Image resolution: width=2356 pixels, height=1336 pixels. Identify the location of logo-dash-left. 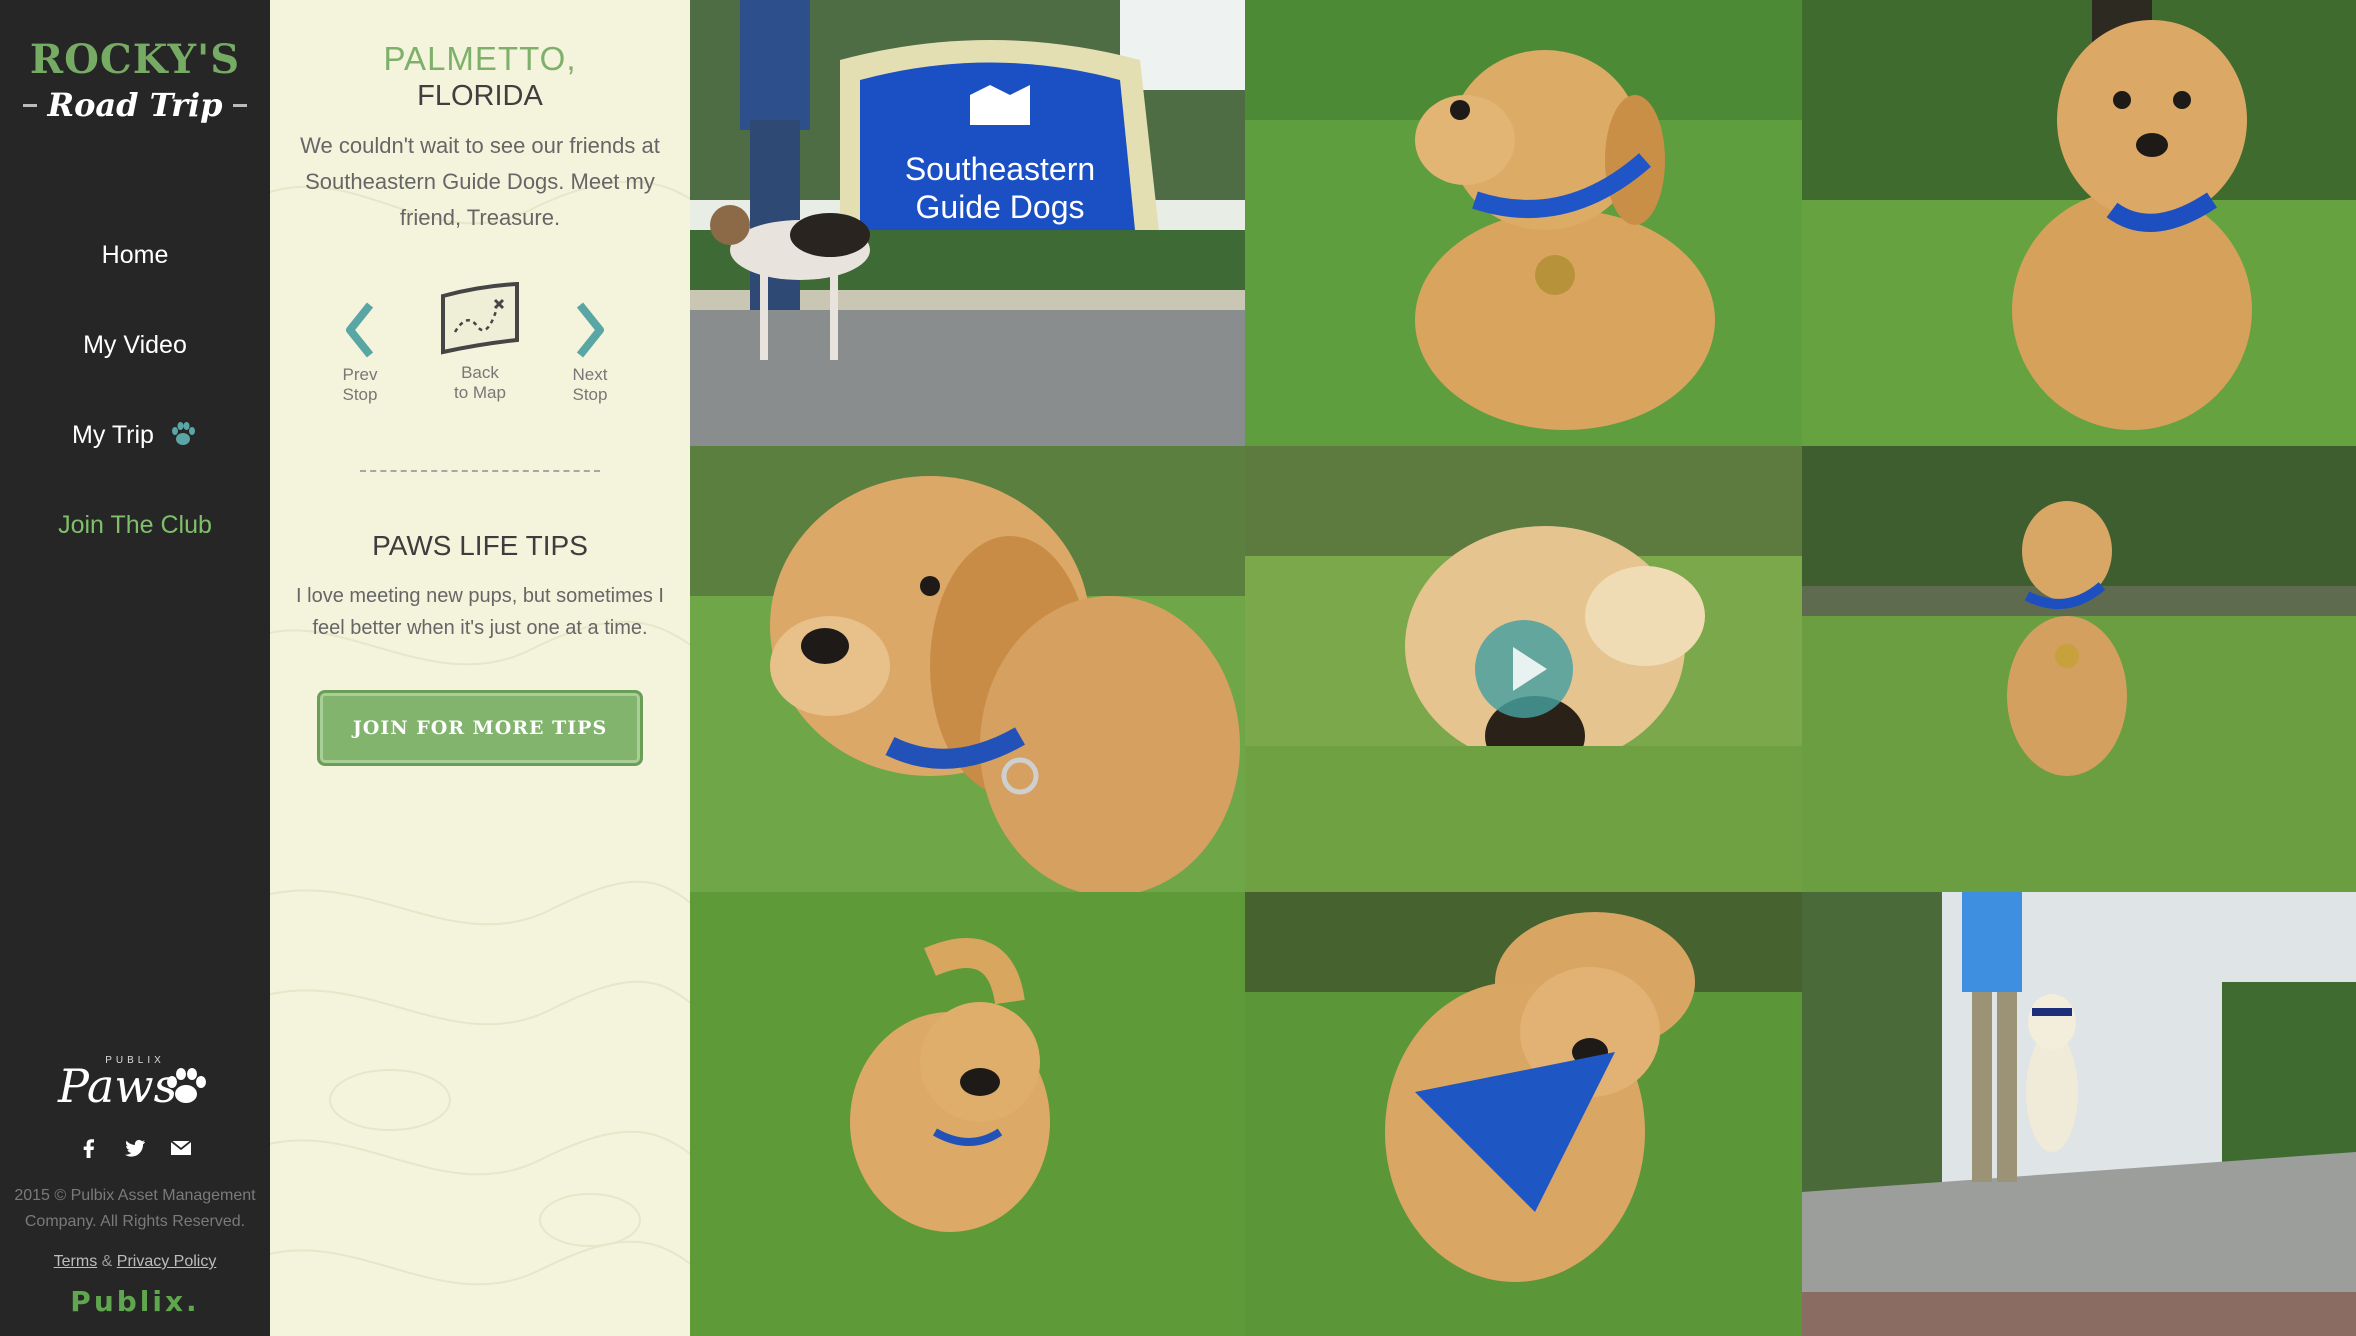
(30, 105).